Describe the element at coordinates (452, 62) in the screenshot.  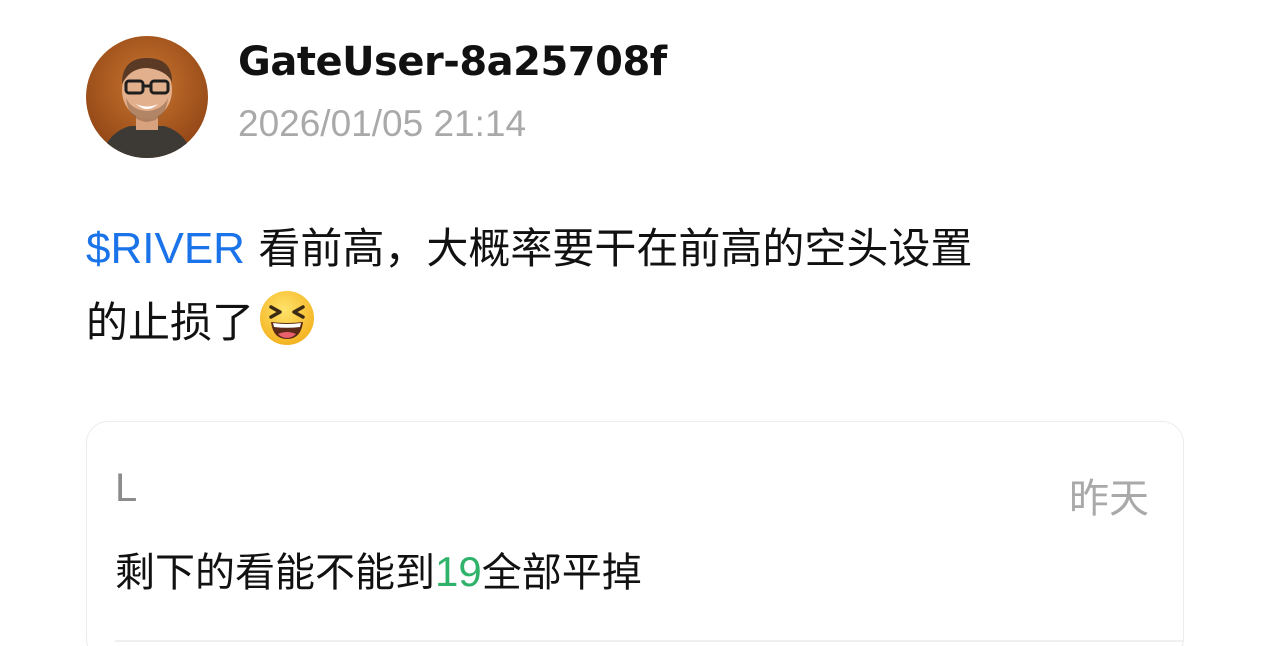
I see `username: GateUser-8a25708f` at that location.